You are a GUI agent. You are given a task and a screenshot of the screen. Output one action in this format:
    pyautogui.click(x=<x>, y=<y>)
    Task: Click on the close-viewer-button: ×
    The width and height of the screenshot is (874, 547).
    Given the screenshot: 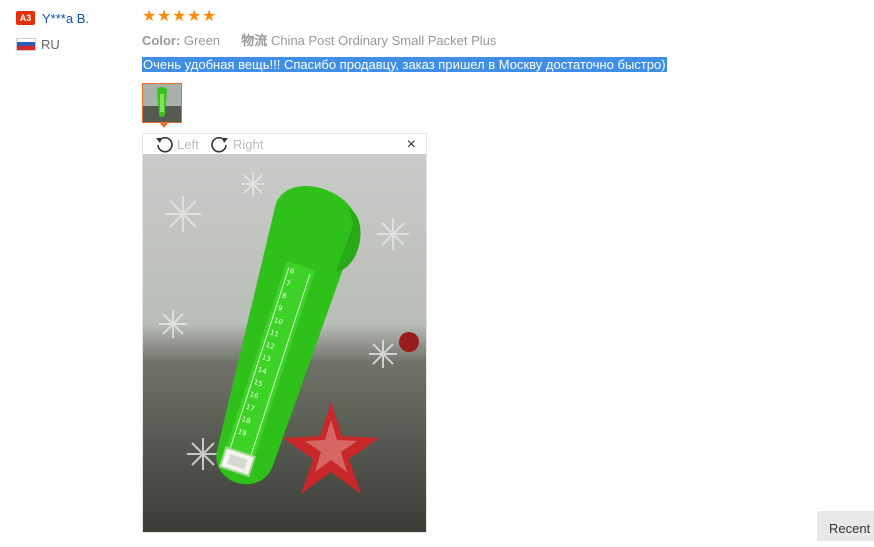 What is the action you would take?
    pyautogui.click(x=411, y=145)
    